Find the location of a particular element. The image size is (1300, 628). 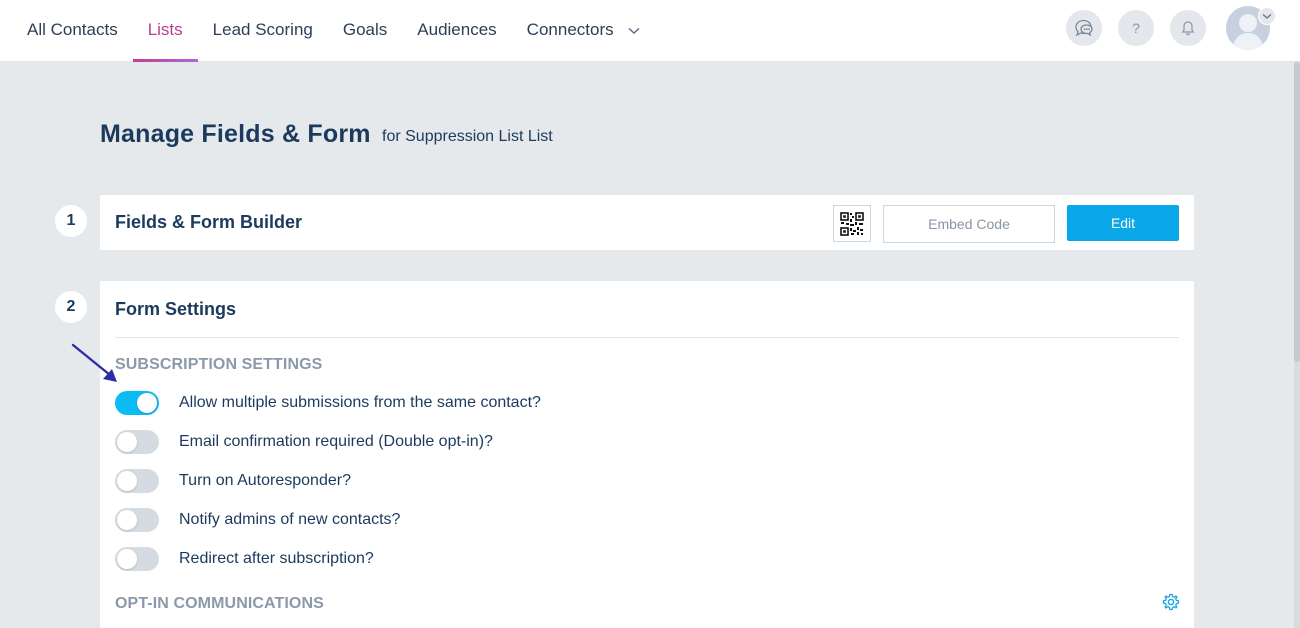

autoresponder-label: Turn on Autoresponder? is located at coordinates (265, 480).